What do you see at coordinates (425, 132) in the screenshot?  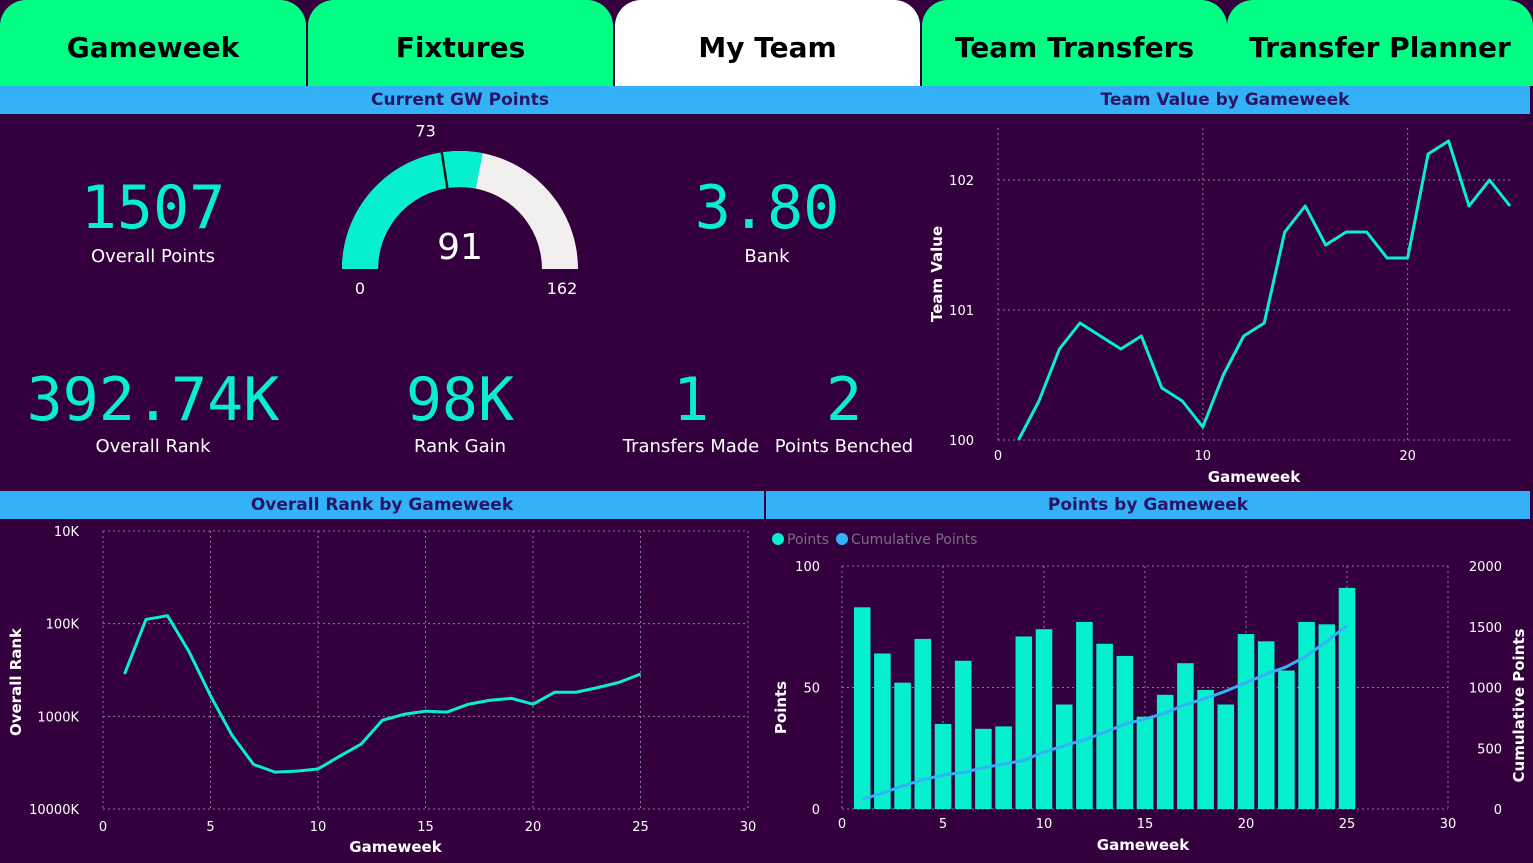 I see `gauge-target-label: 73` at bounding box center [425, 132].